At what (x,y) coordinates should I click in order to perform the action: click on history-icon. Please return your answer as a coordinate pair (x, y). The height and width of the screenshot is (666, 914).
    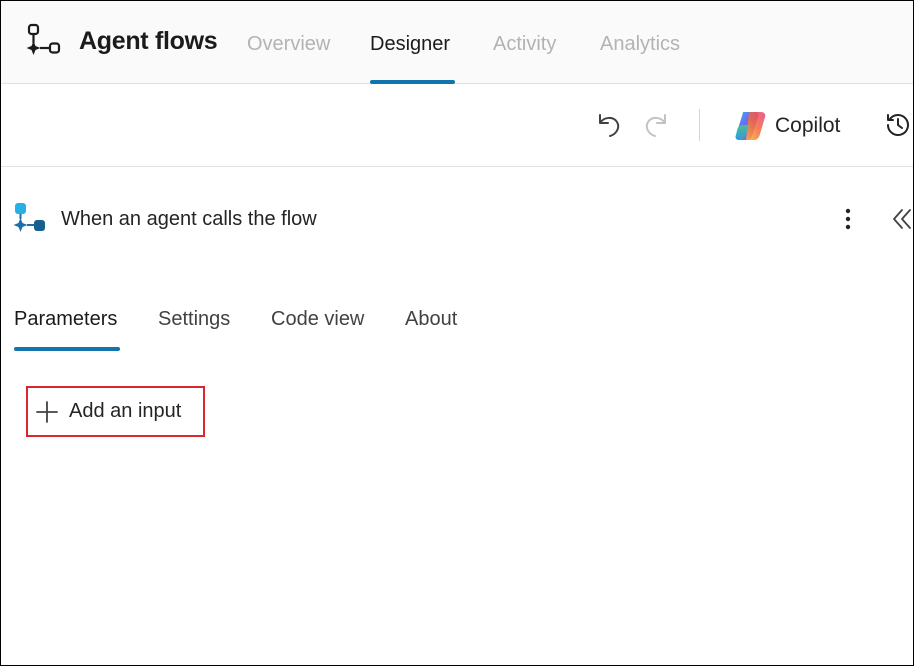
    Looking at the image, I should click on (898, 125).